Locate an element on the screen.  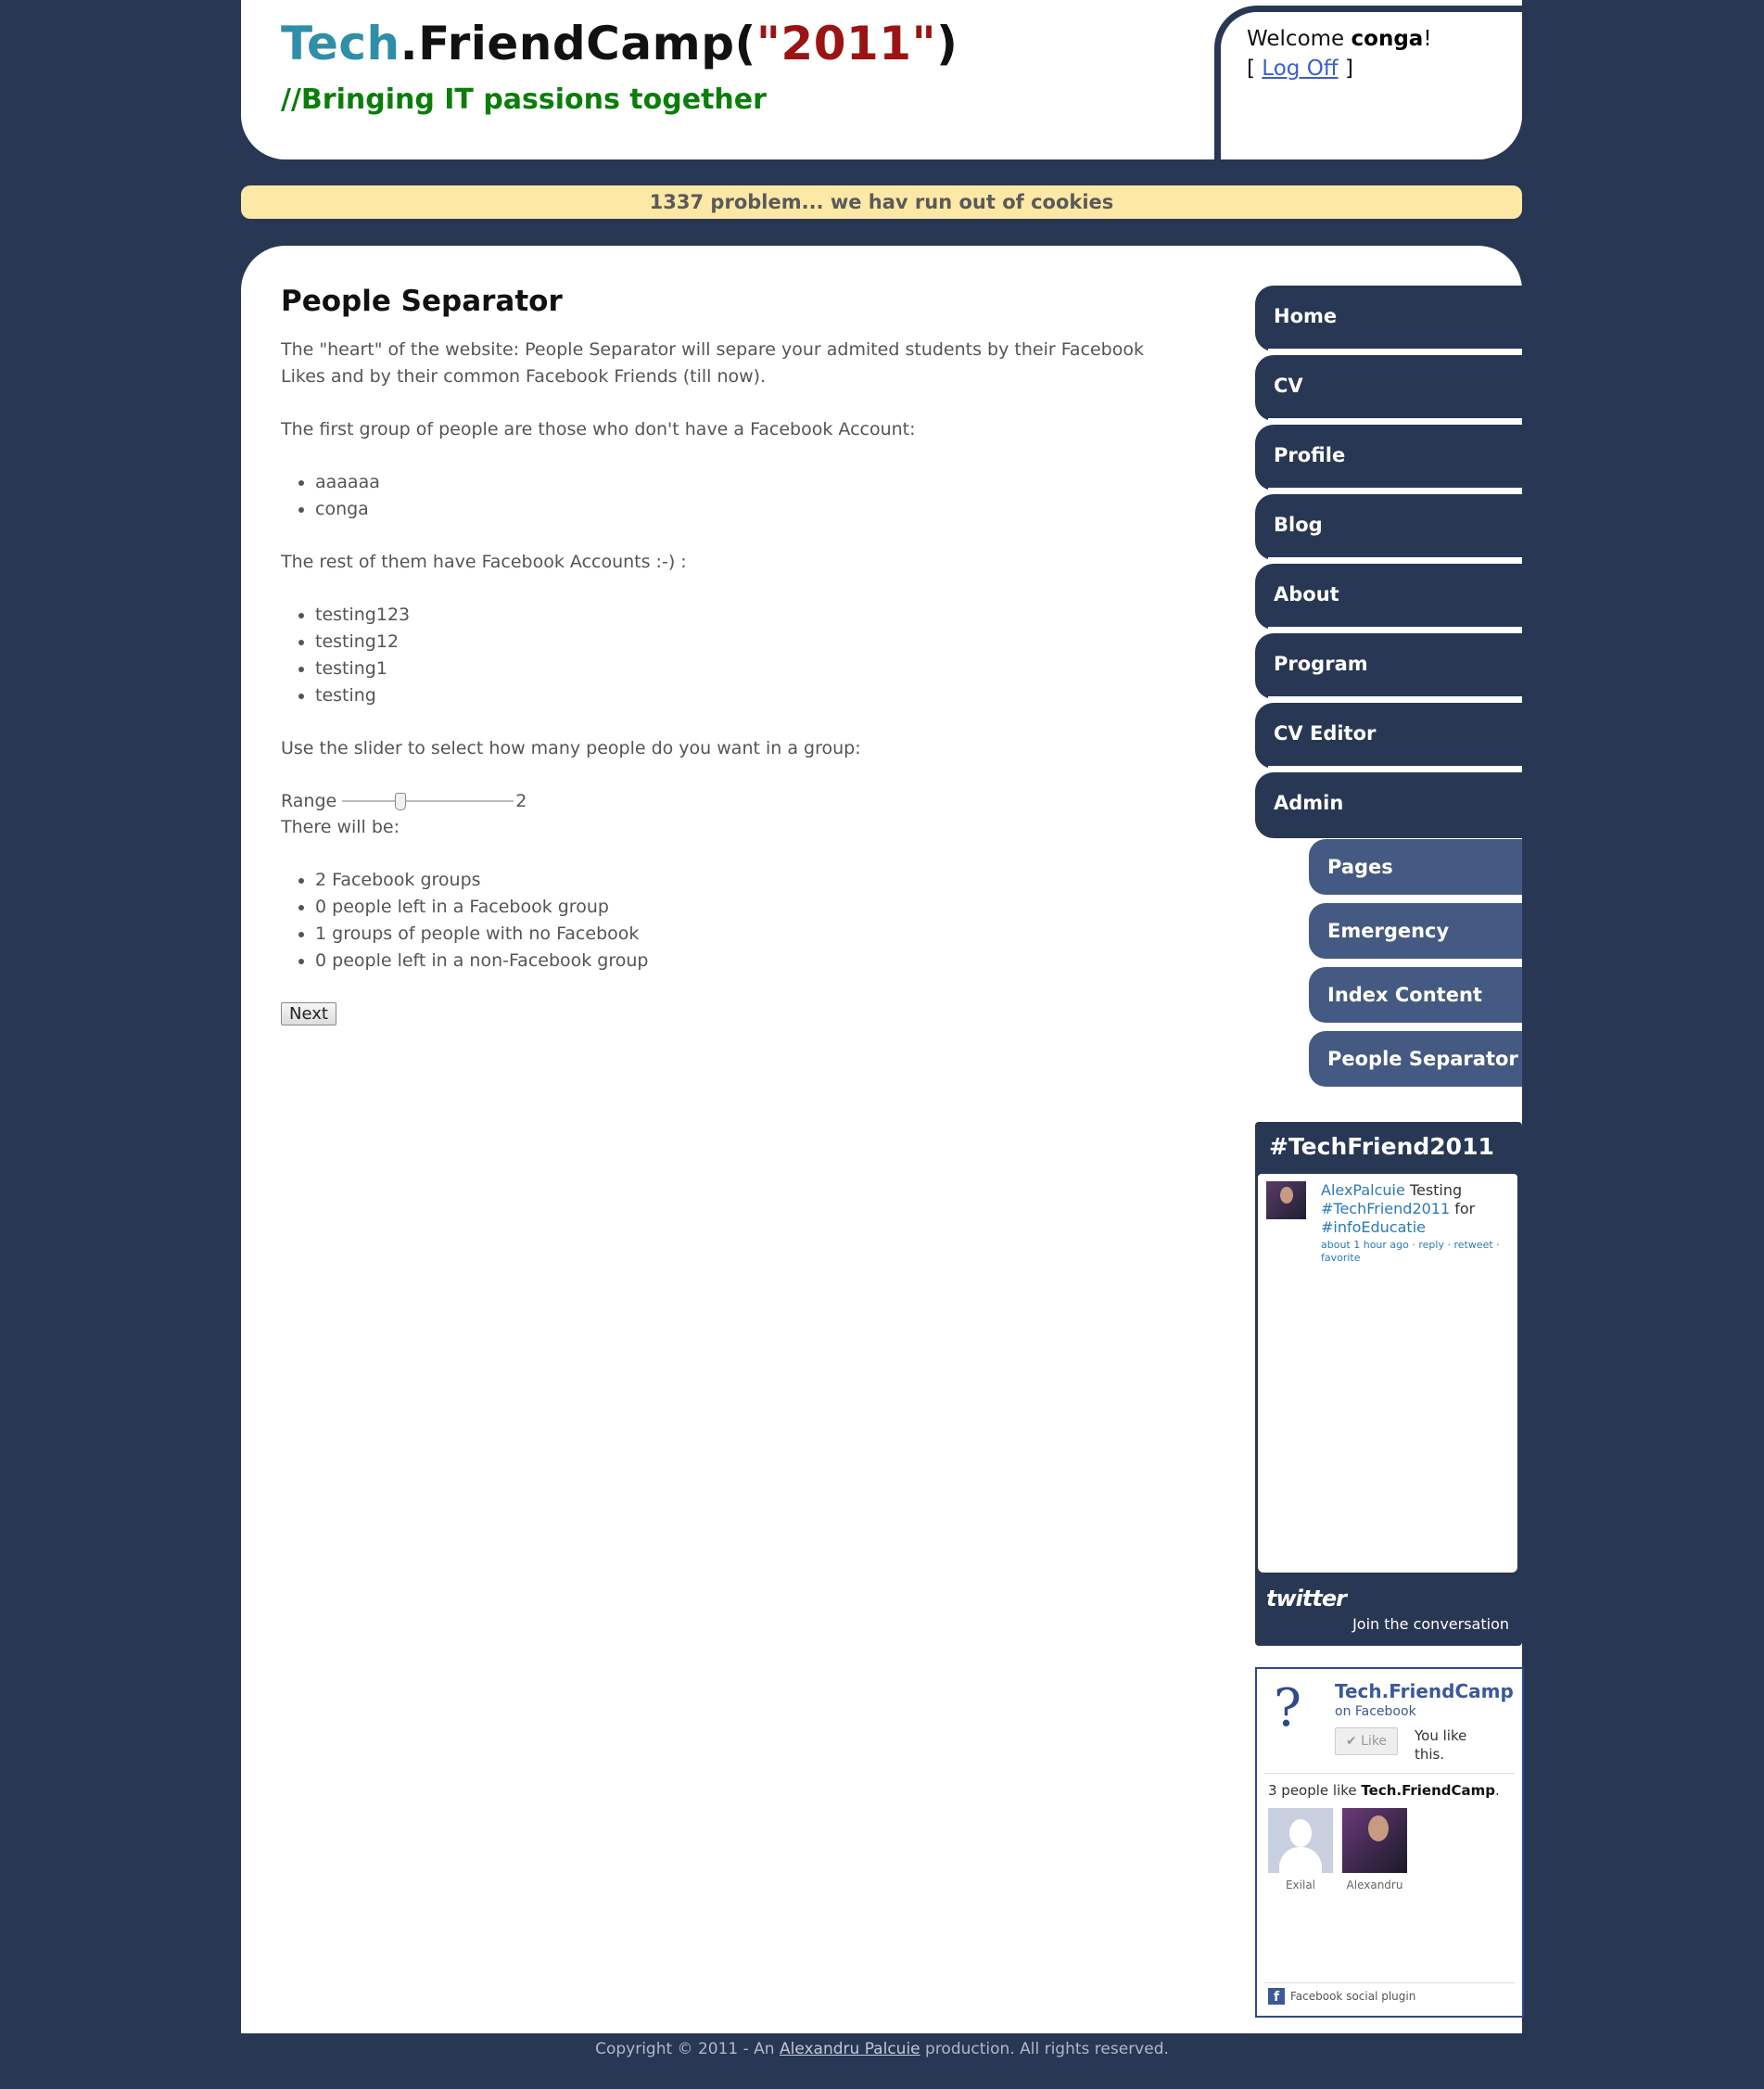
fb-plugin-footer: f Facebook social plugin is located at coordinates (1341, 1997).